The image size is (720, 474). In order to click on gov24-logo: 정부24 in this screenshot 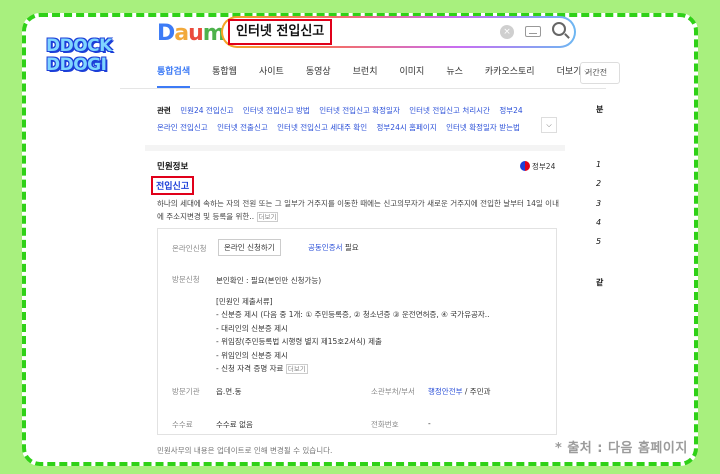, I will do `click(537, 166)`.